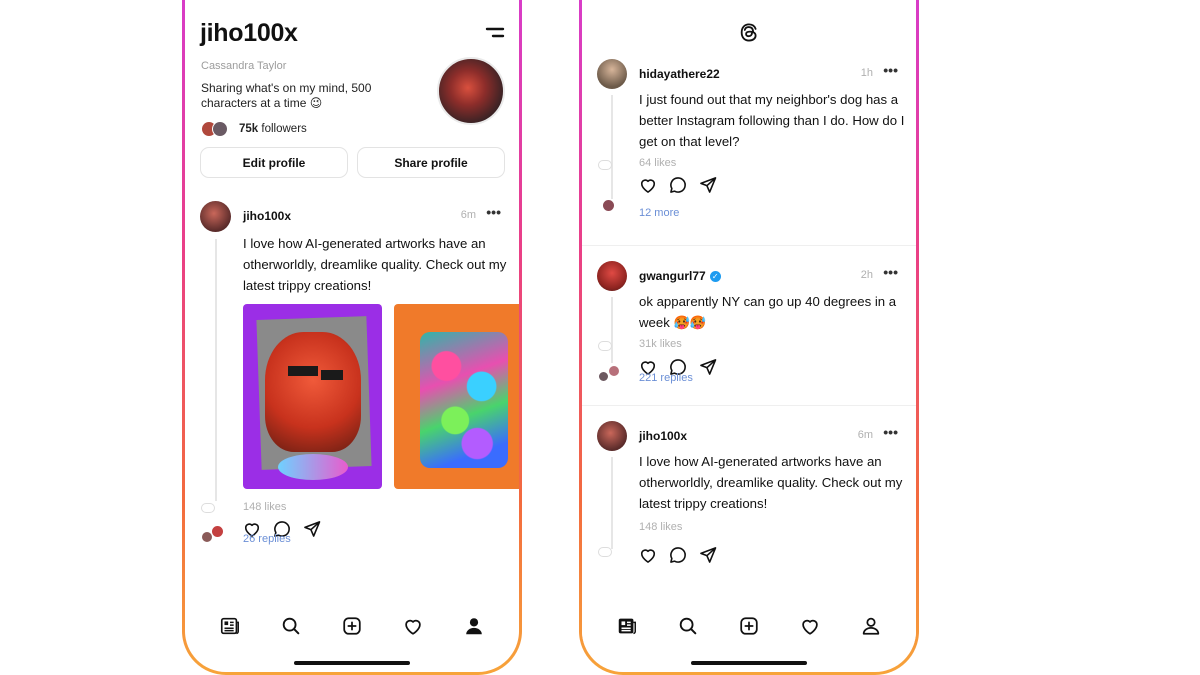 The height and width of the screenshot is (675, 1200). I want to click on edit-profile-button: Edit profile, so click(274, 162).